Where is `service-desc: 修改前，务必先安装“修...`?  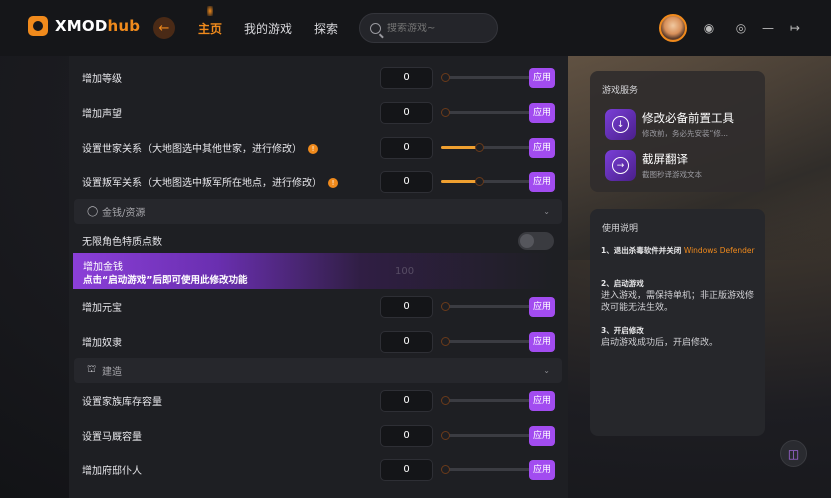
service-desc: 修改前，务必先安装“修... is located at coordinates (685, 133).